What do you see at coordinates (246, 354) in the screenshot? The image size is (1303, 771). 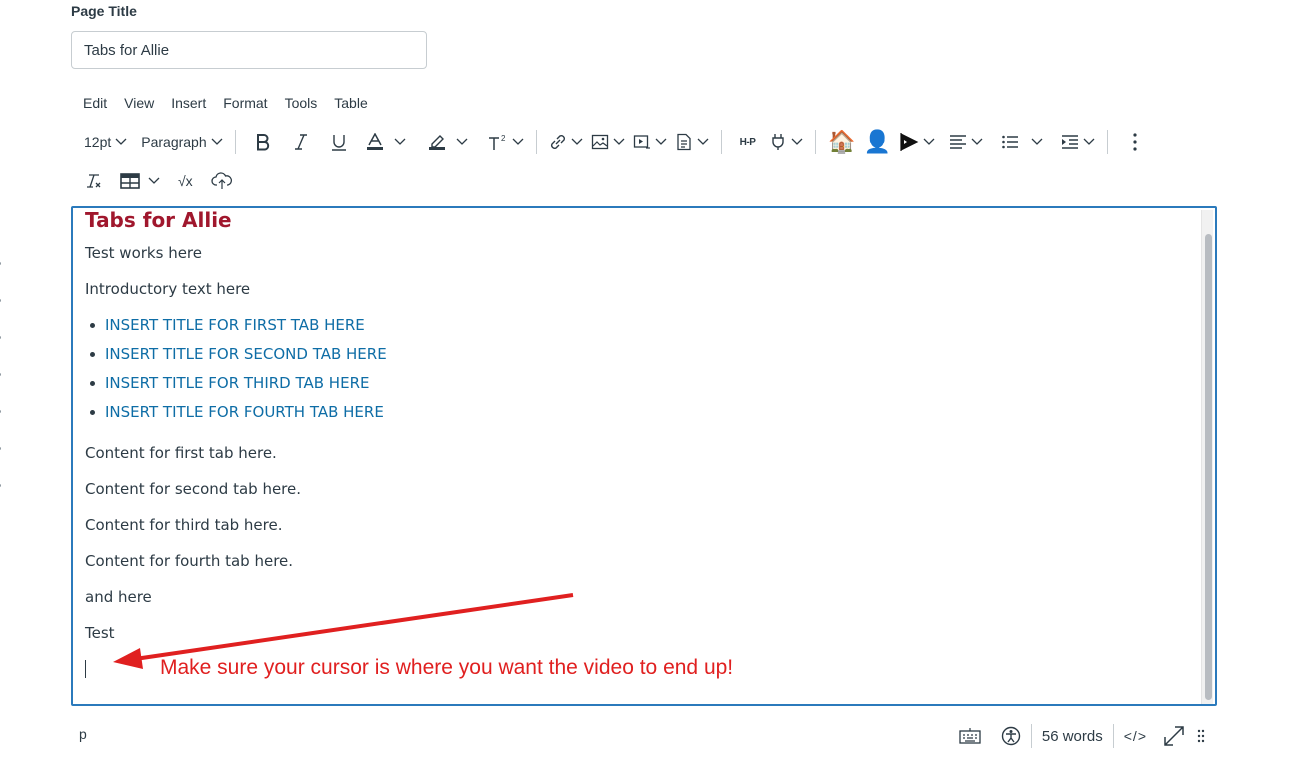 I see `tab-link-second: INSERT TITLE FOR SECOND TAB HERE` at bounding box center [246, 354].